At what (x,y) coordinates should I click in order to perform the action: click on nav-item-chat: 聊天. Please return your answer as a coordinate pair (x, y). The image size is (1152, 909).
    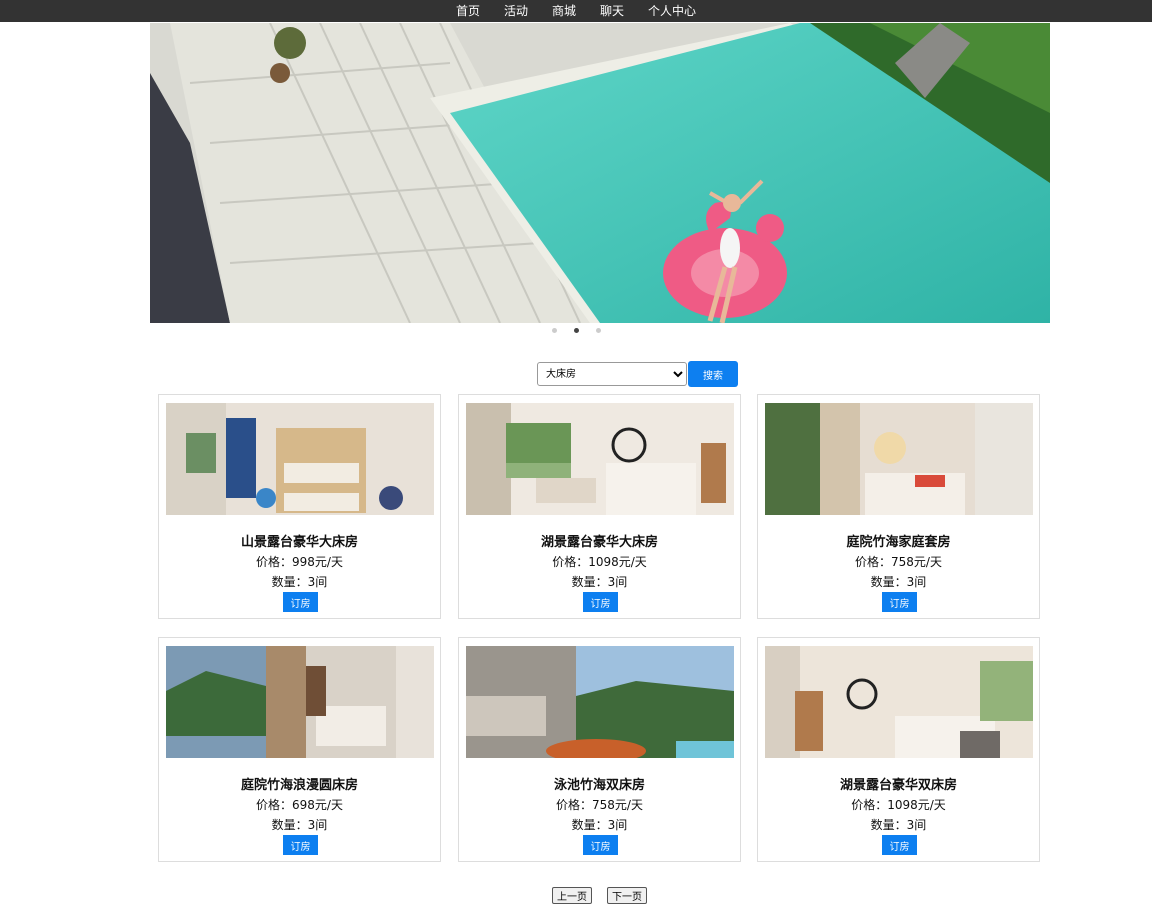
    Looking at the image, I should click on (612, 11).